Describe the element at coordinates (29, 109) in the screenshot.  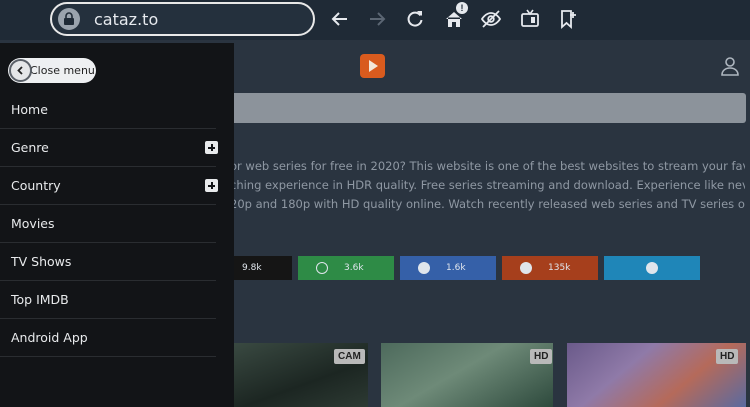
I see `menu-item-label: Home` at that location.